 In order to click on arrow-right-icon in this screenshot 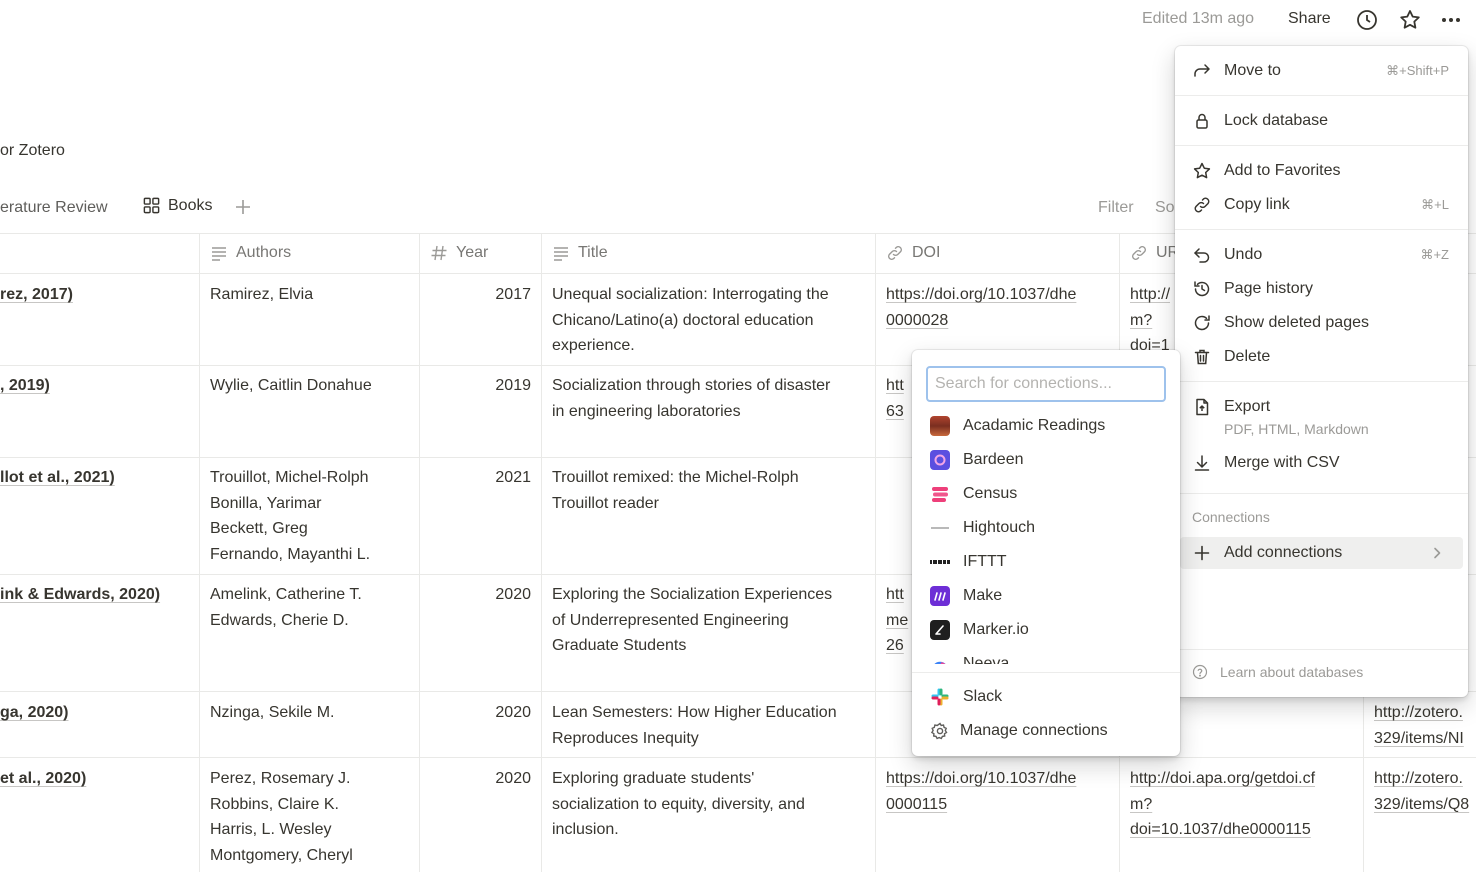, I will do `click(1202, 71)`.